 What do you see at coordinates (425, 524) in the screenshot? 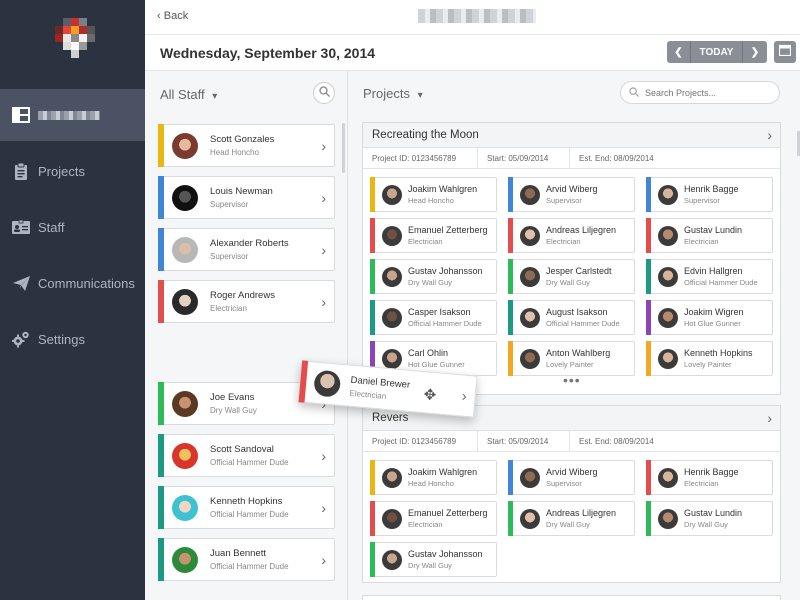
I see `member-role: Electrician` at bounding box center [425, 524].